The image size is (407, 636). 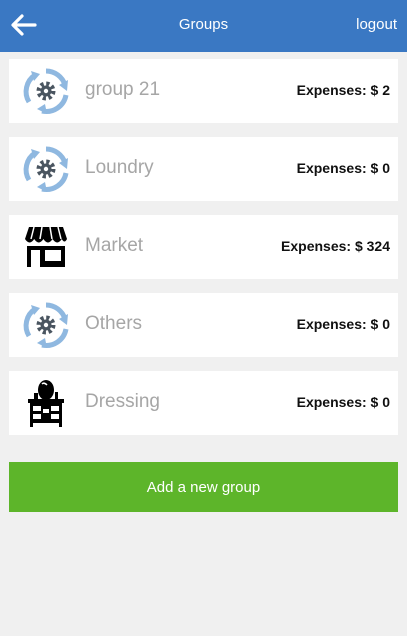 What do you see at coordinates (203, 247) in the screenshot?
I see `group-row: Market Expenses: $ 324` at bounding box center [203, 247].